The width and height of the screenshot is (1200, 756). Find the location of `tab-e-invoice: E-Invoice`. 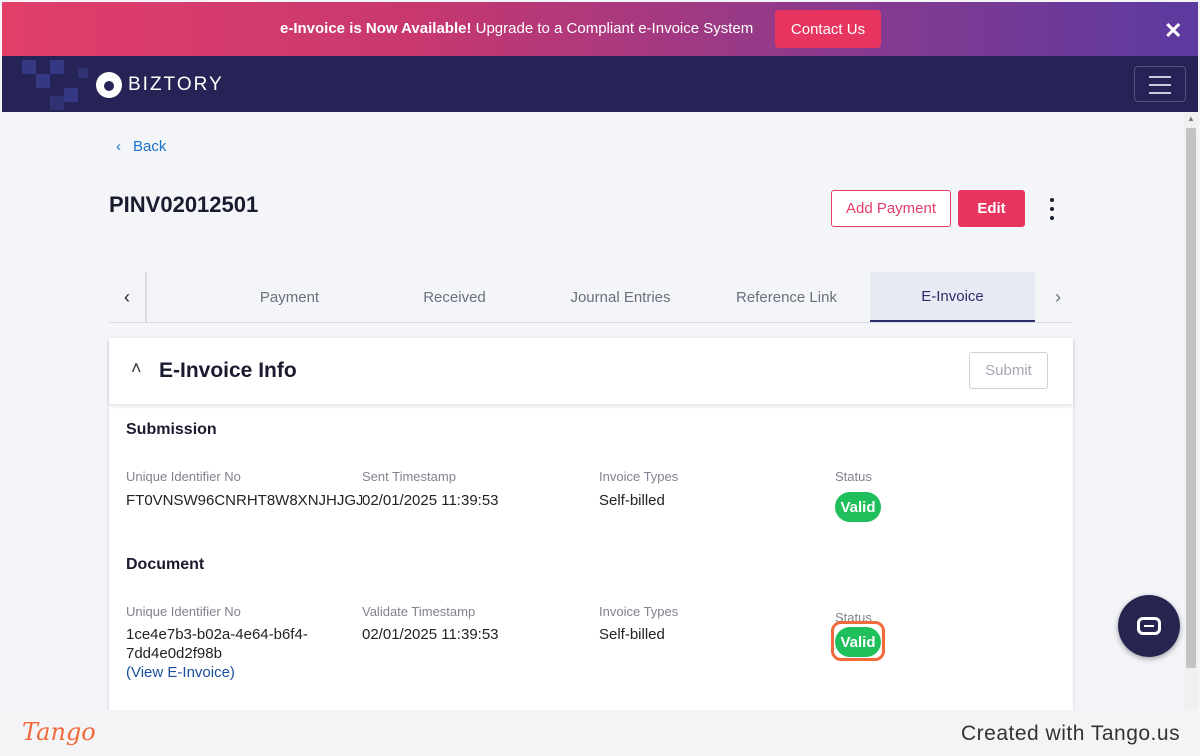

tab-e-invoice: E-Invoice is located at coordinates (952, 297).